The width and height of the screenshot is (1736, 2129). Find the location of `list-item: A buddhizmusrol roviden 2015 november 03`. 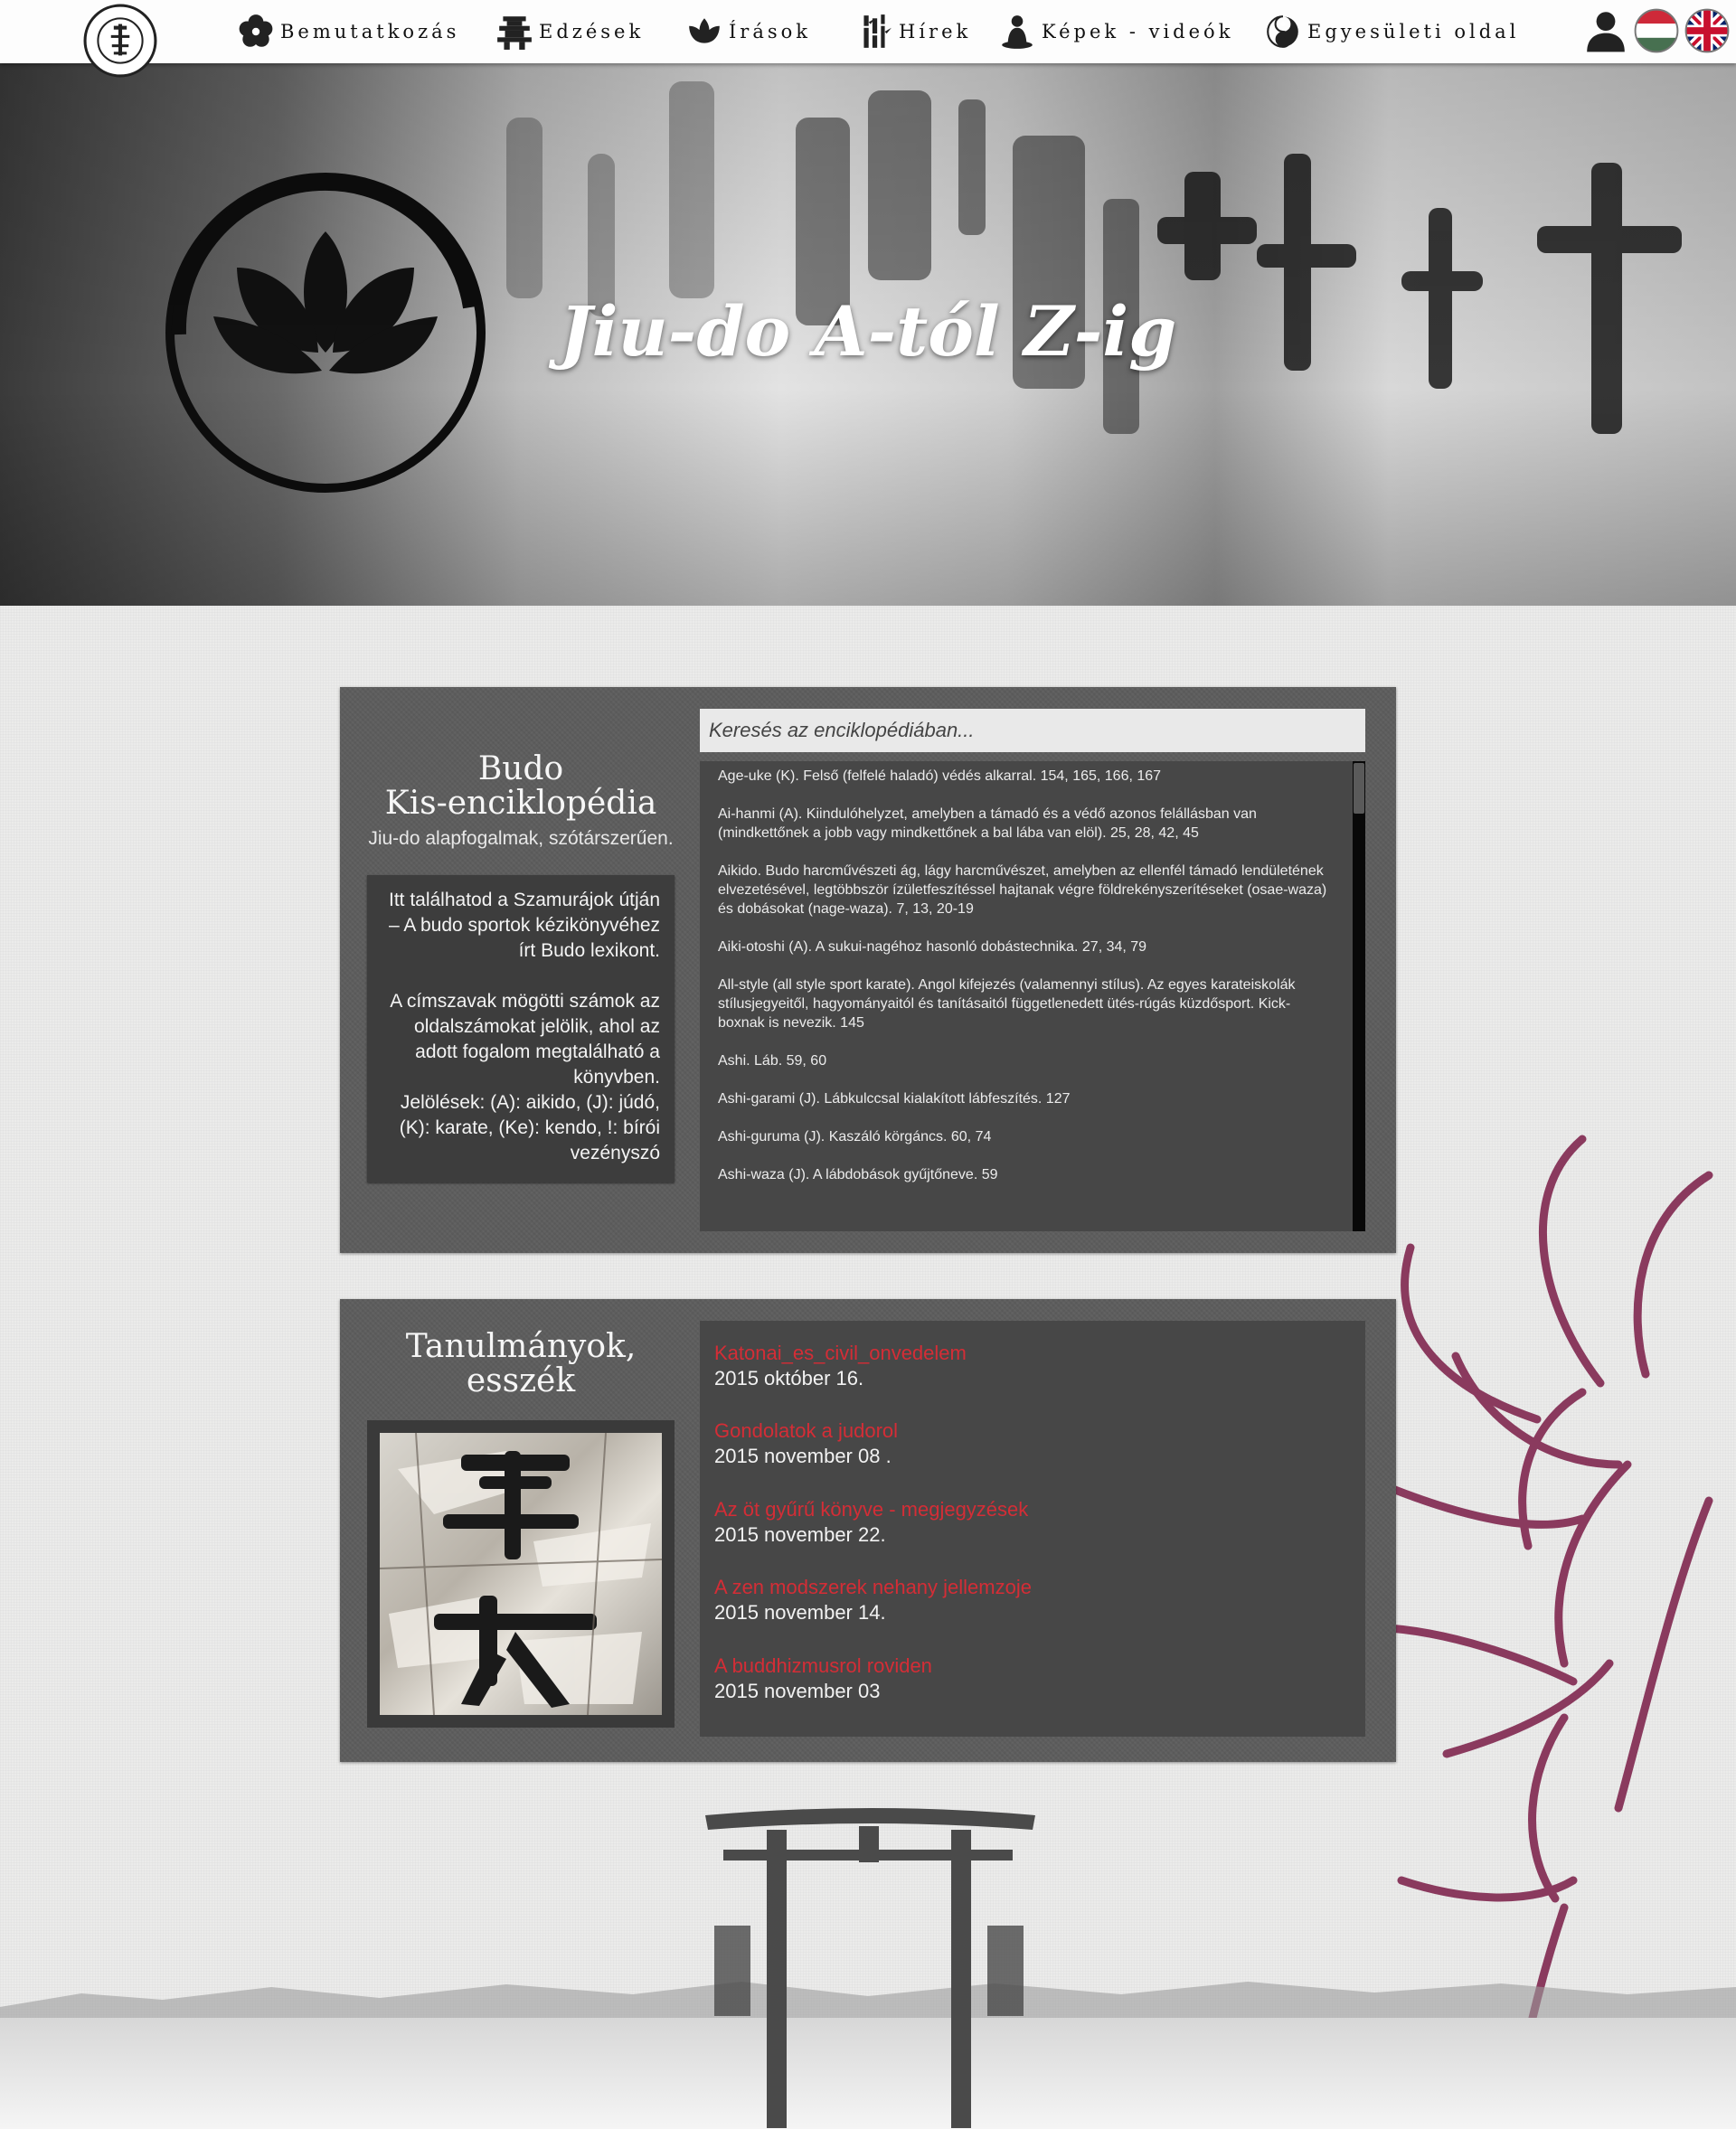

list-item: A buddhizmusrol roviden 2015 november 03 is located at coordinates (823, 1678).